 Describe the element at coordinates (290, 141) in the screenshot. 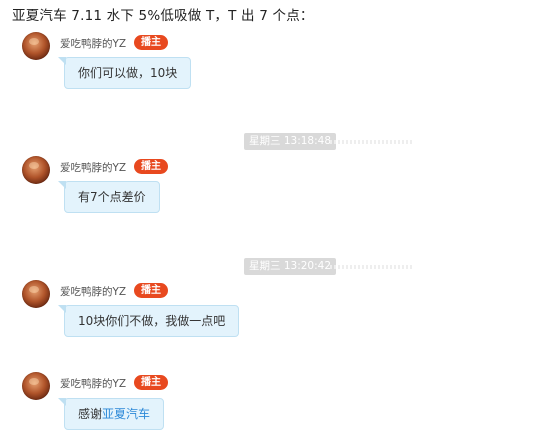

I see `timestamp: 星期三 13:18:48` at that location.